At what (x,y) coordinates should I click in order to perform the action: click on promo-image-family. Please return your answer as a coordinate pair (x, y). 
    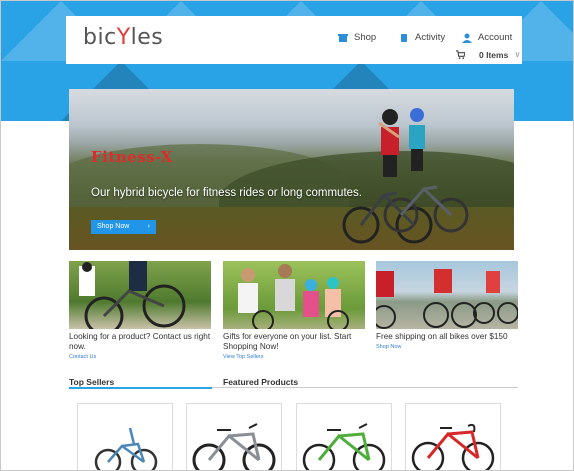
    Looking at the image, I should click on (294, 295).